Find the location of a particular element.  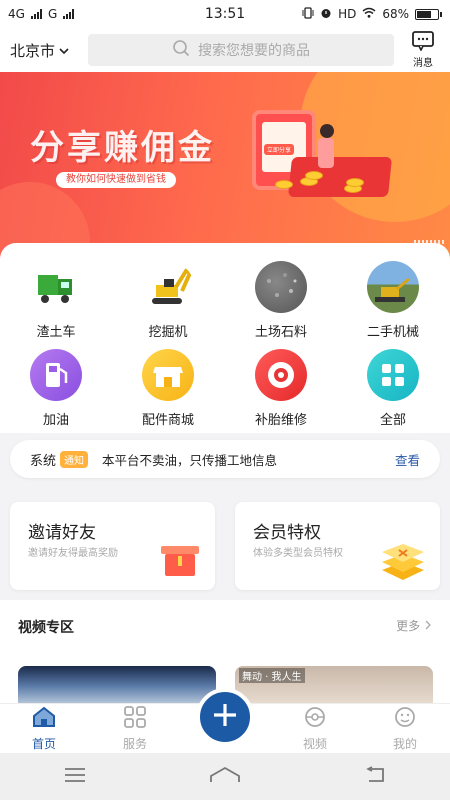

category-dump-truck: 渣土车 is located at coordinates (56, 300).